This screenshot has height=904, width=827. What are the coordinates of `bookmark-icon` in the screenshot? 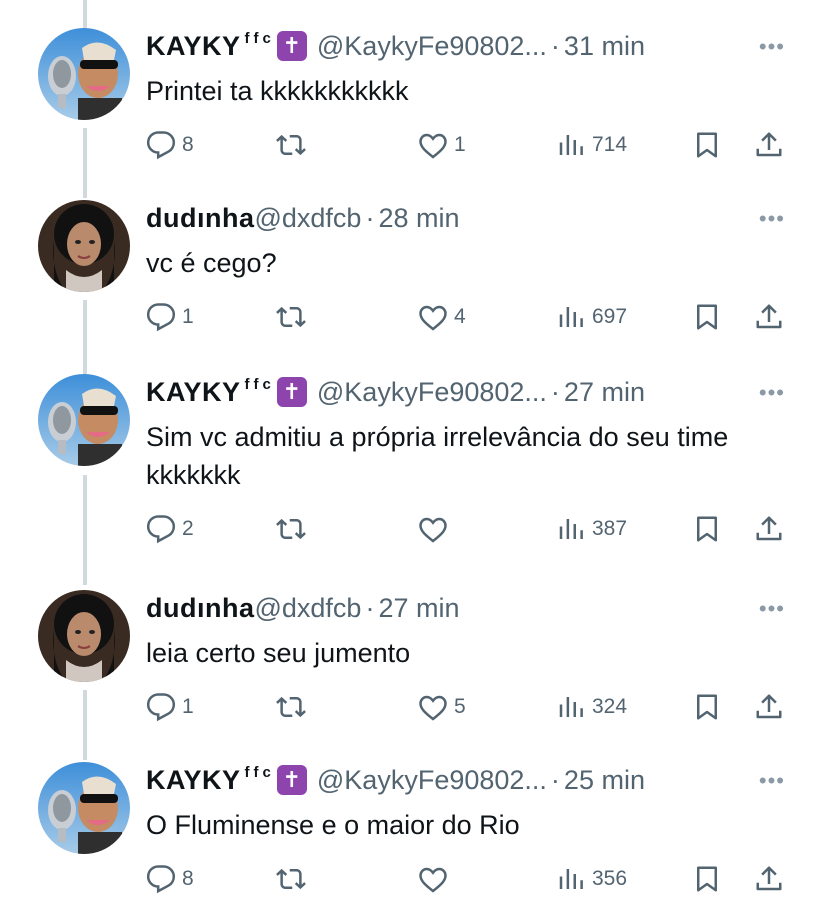 It's located at (707, 529).